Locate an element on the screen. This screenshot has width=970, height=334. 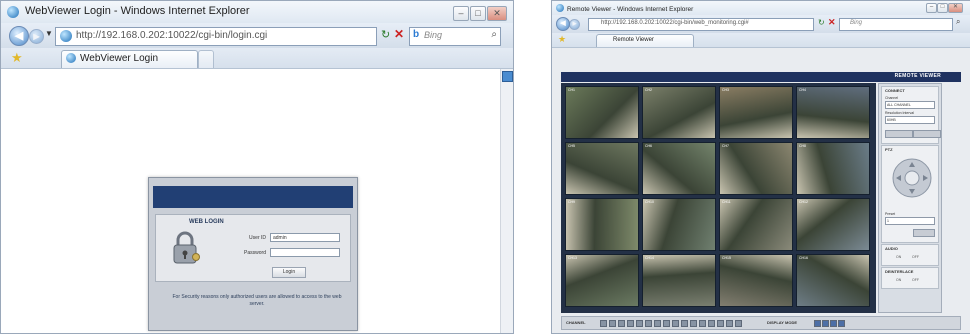
new-tab-button is located at coordinates (206, 59).